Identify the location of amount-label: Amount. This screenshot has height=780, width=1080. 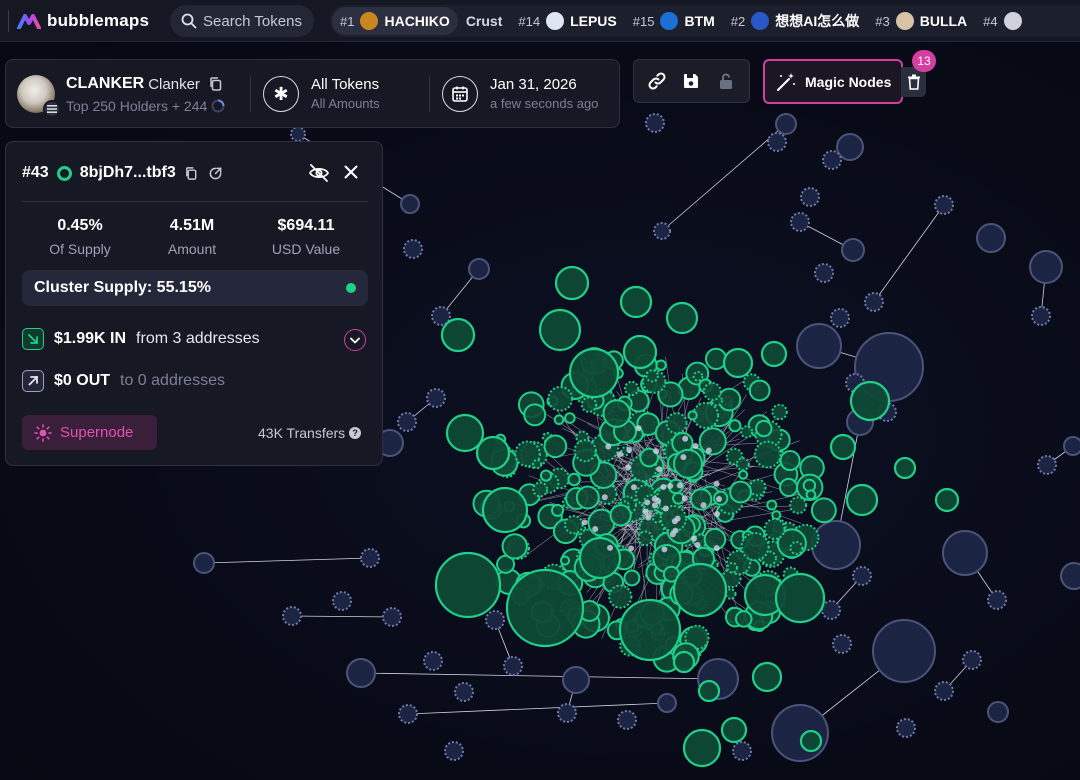
(192, 249).